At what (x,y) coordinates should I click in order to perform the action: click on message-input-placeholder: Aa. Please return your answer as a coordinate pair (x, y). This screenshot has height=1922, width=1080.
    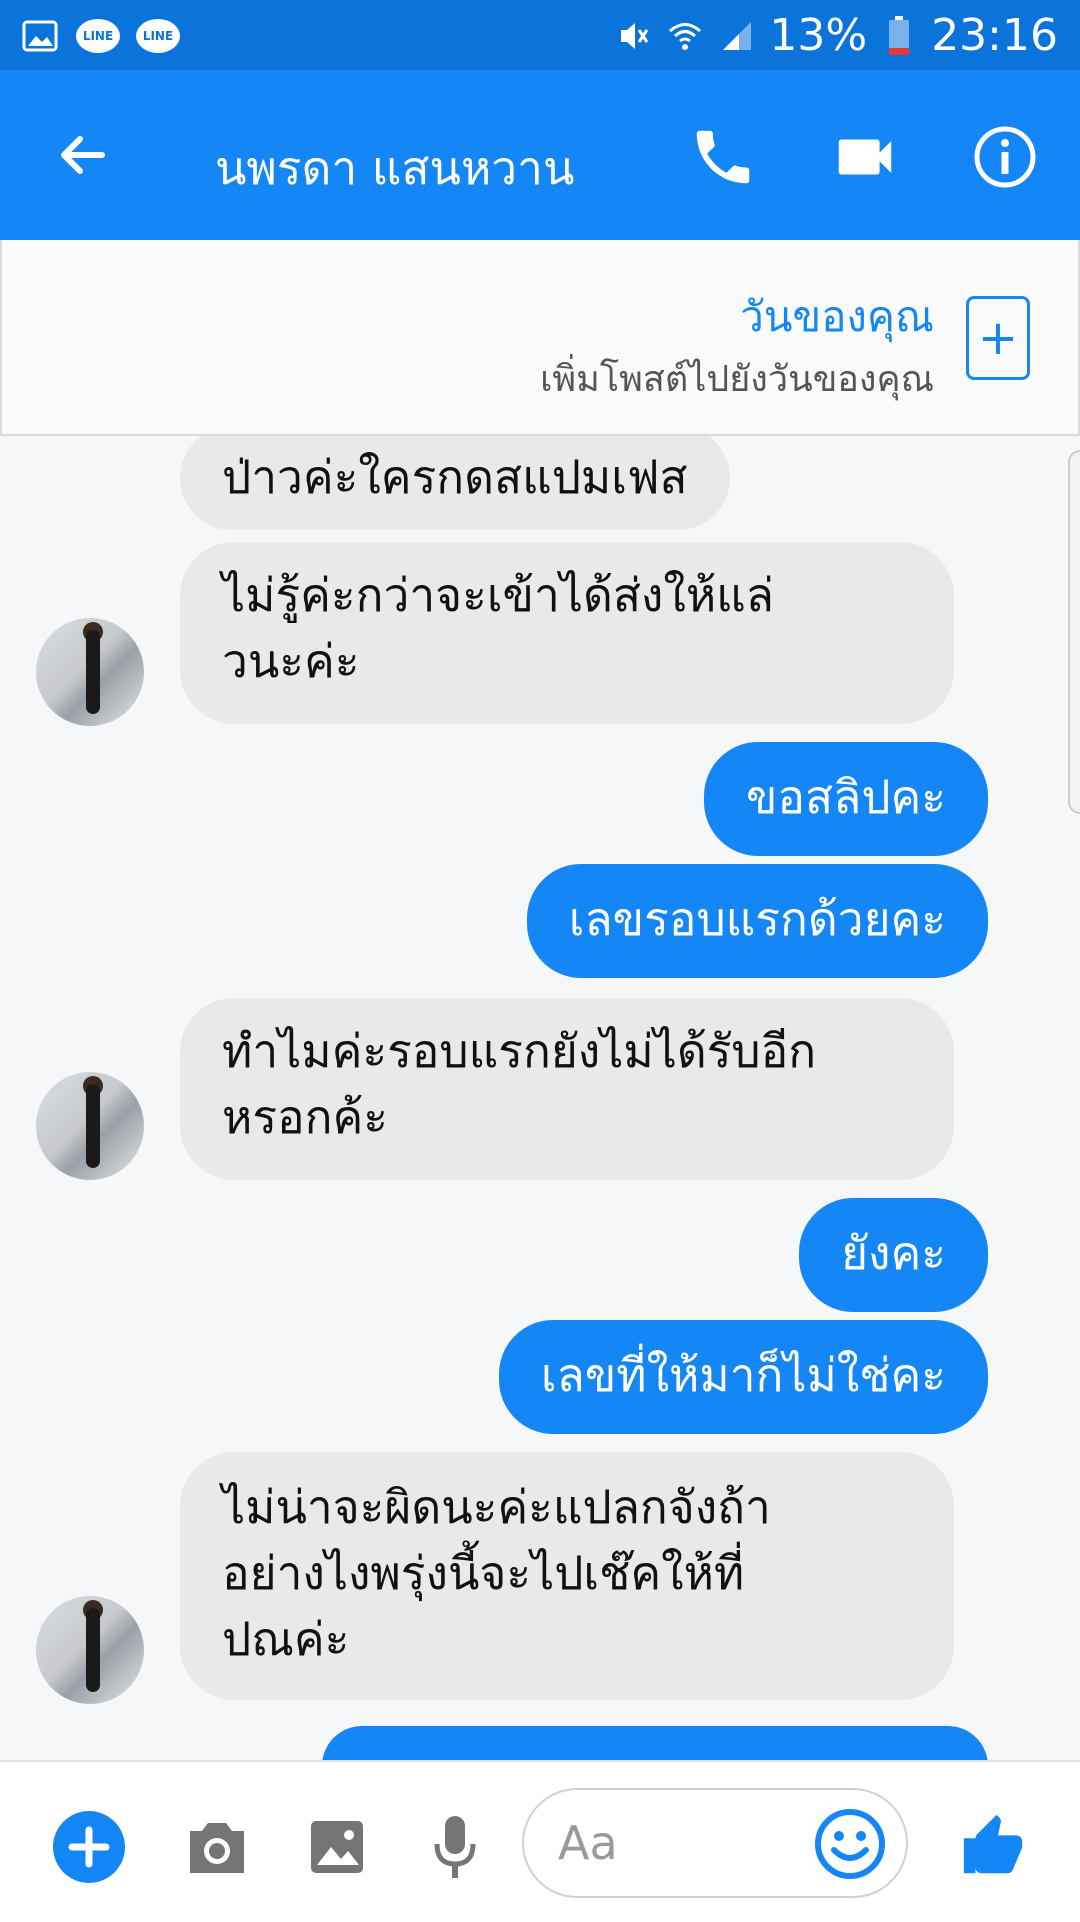
    Looking at the image, I should click on (588, 1843).